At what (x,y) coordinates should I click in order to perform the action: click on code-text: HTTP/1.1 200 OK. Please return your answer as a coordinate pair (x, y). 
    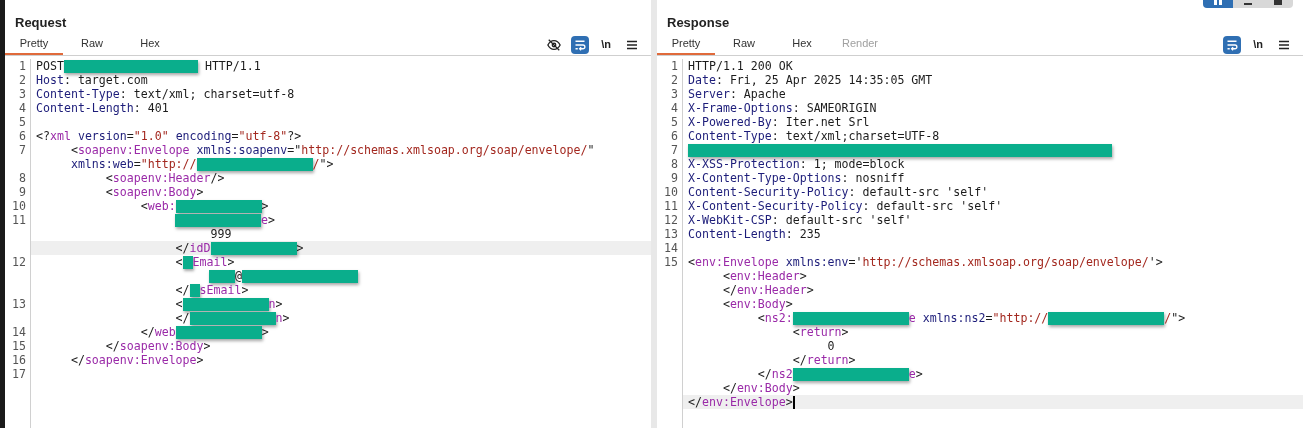
    Looking at the image, I should click on (740, 66).